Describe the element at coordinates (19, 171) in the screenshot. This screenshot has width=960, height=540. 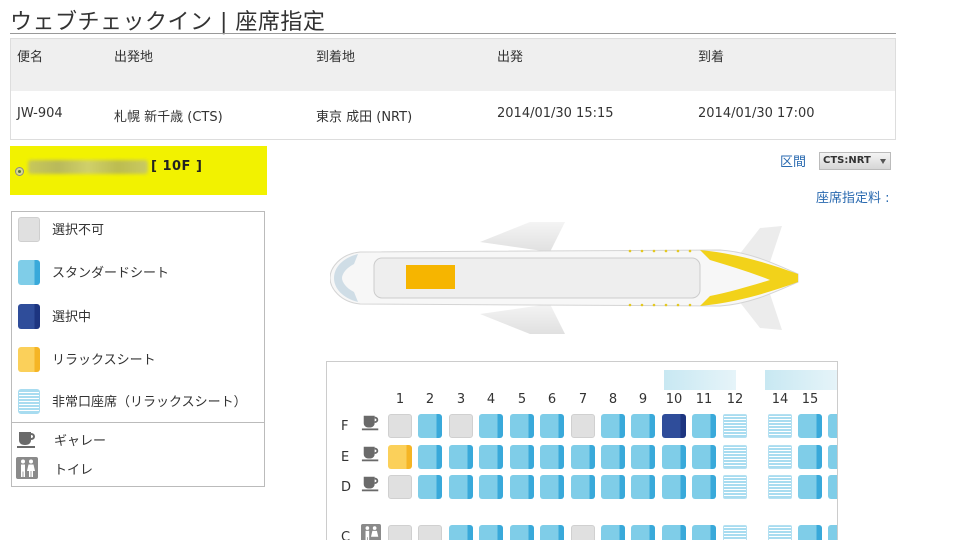
I see `passenger-radio` at that location.